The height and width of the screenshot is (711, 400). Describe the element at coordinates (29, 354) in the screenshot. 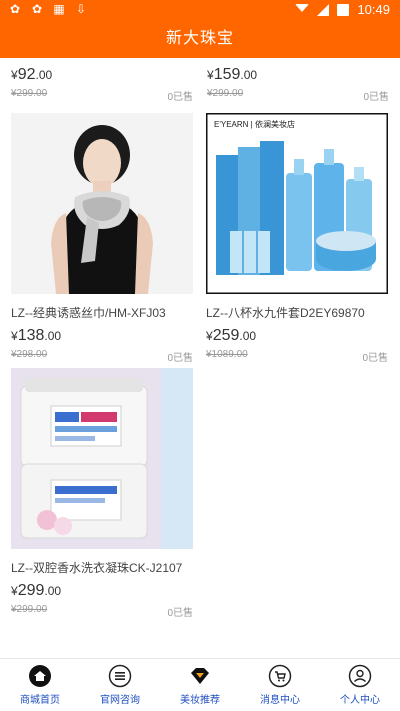

I see `original-price: ¥298.00` at that location.